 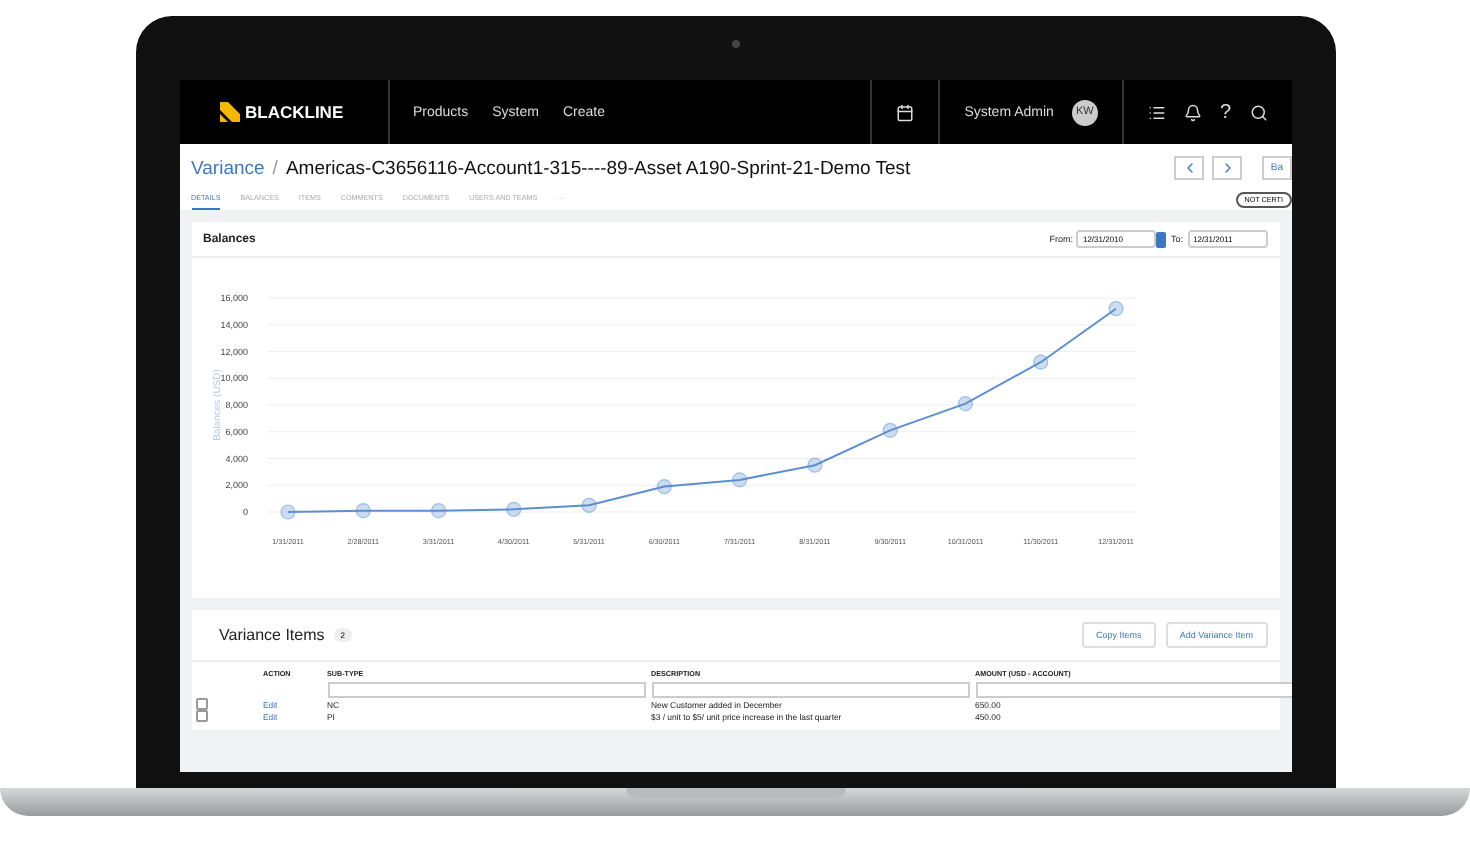 What do you see at coordinates (599, 168) in the screenshot?
I see `page-title: Americas-C3656116-Account1-315----89-Asset A190-Sprint-21-Demo Test` at bounding box center [599, 168].